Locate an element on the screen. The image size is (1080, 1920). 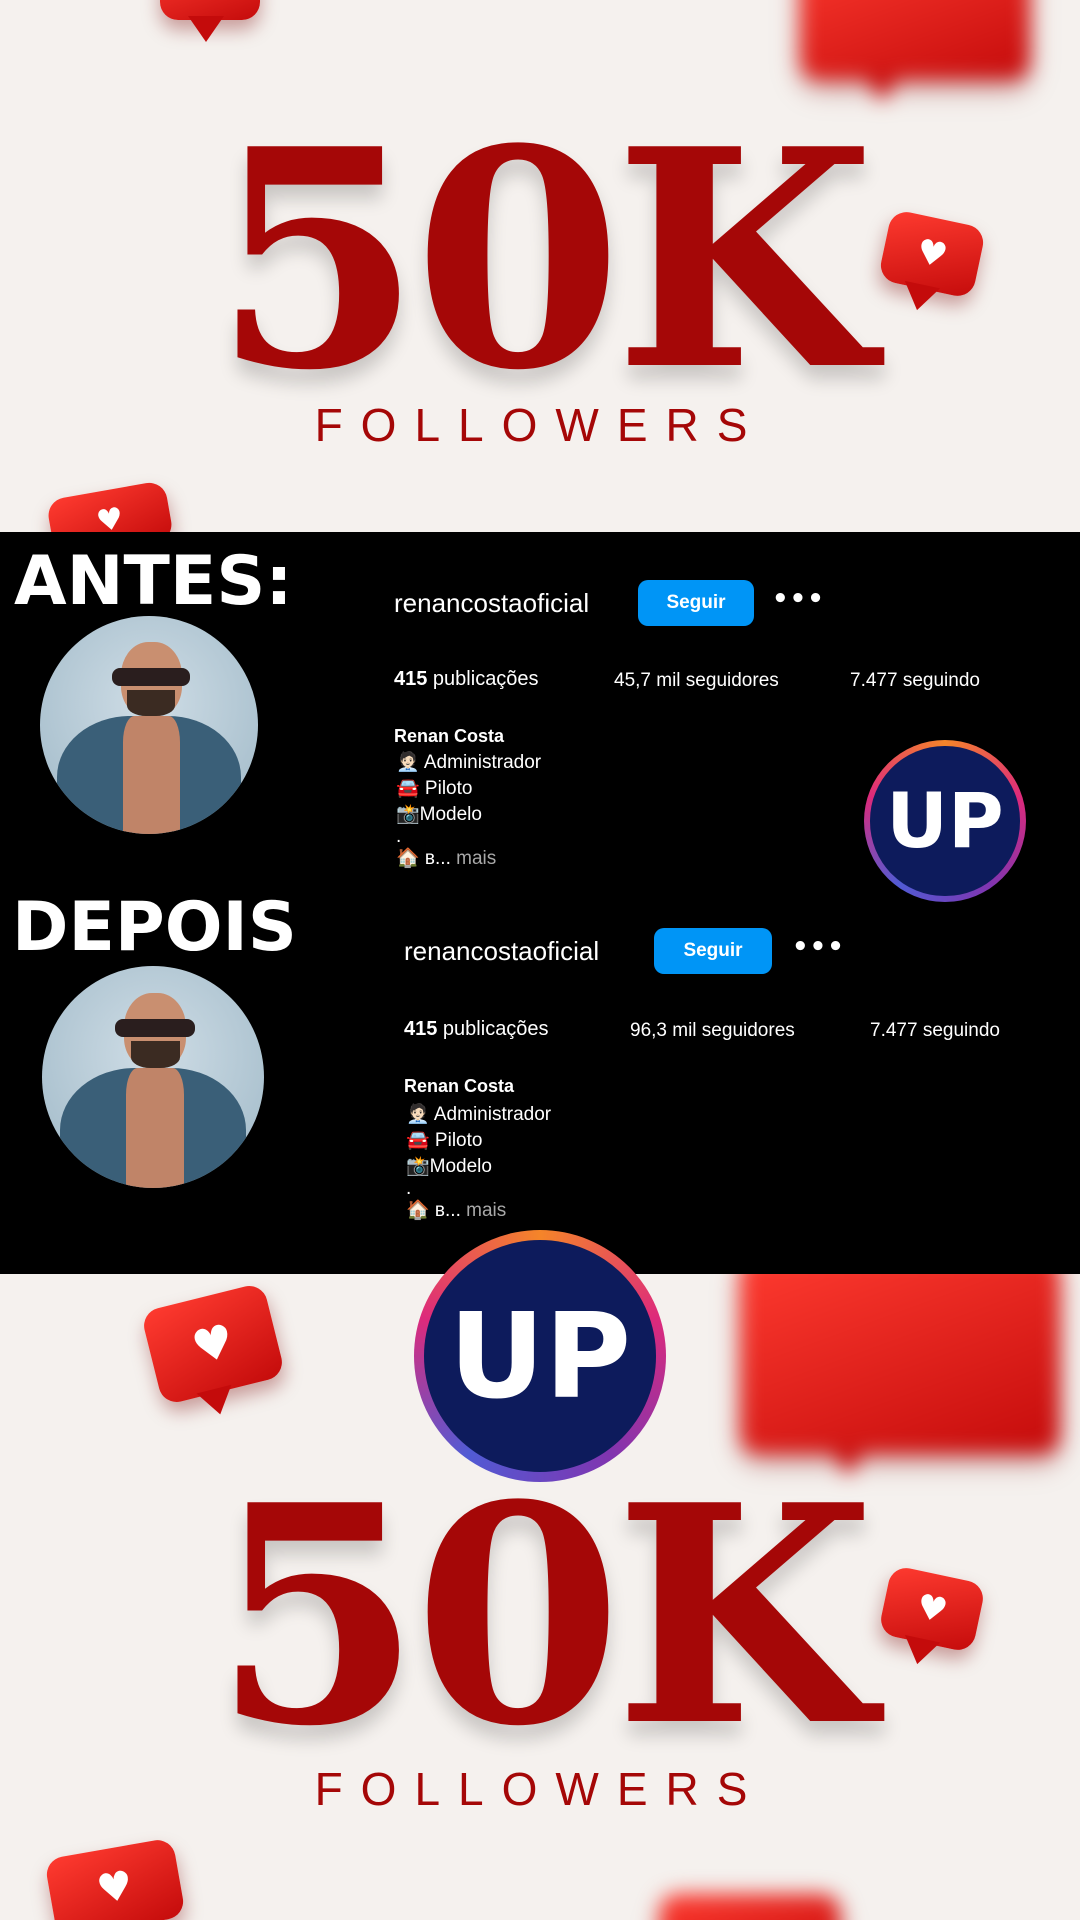
follow-button-before: Seguir is located at coordinates (696, 603).